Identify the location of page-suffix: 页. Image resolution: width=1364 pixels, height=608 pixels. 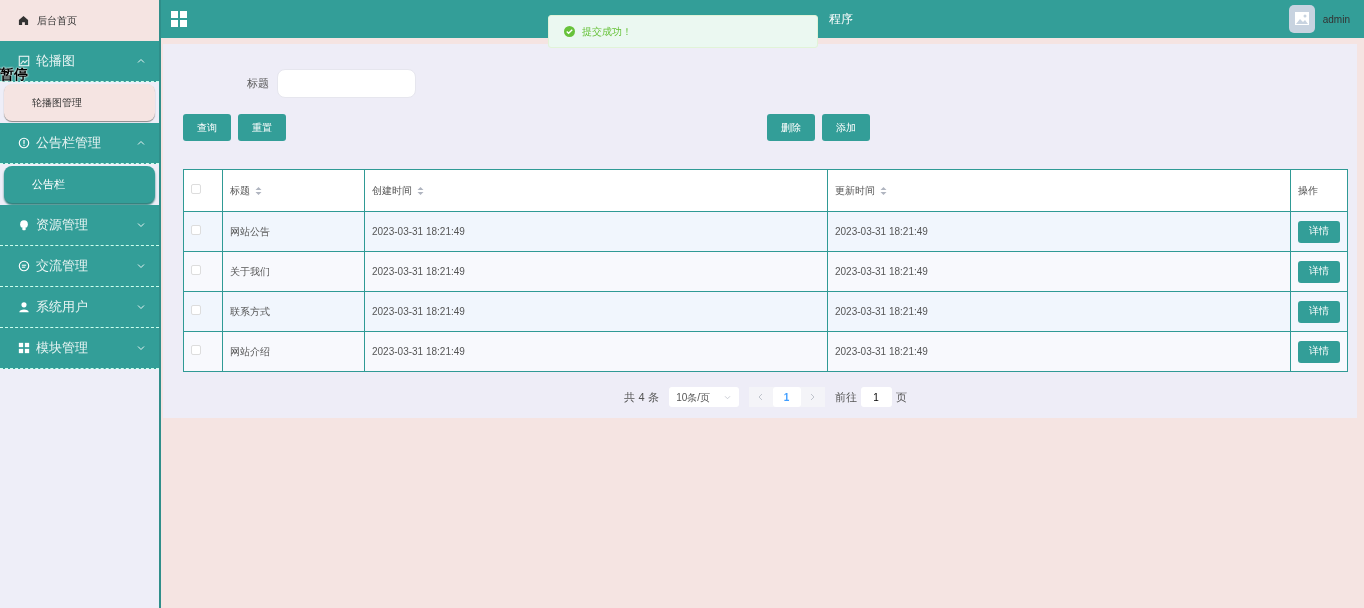
(901, 397).